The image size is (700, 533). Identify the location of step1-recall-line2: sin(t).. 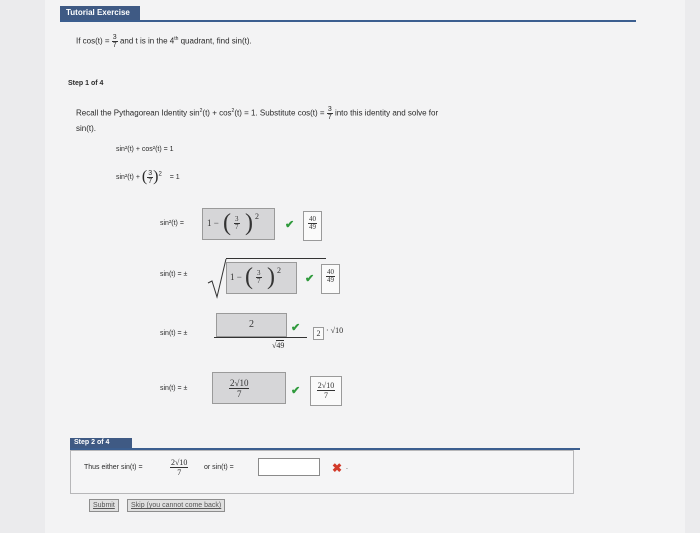
(86, 128).